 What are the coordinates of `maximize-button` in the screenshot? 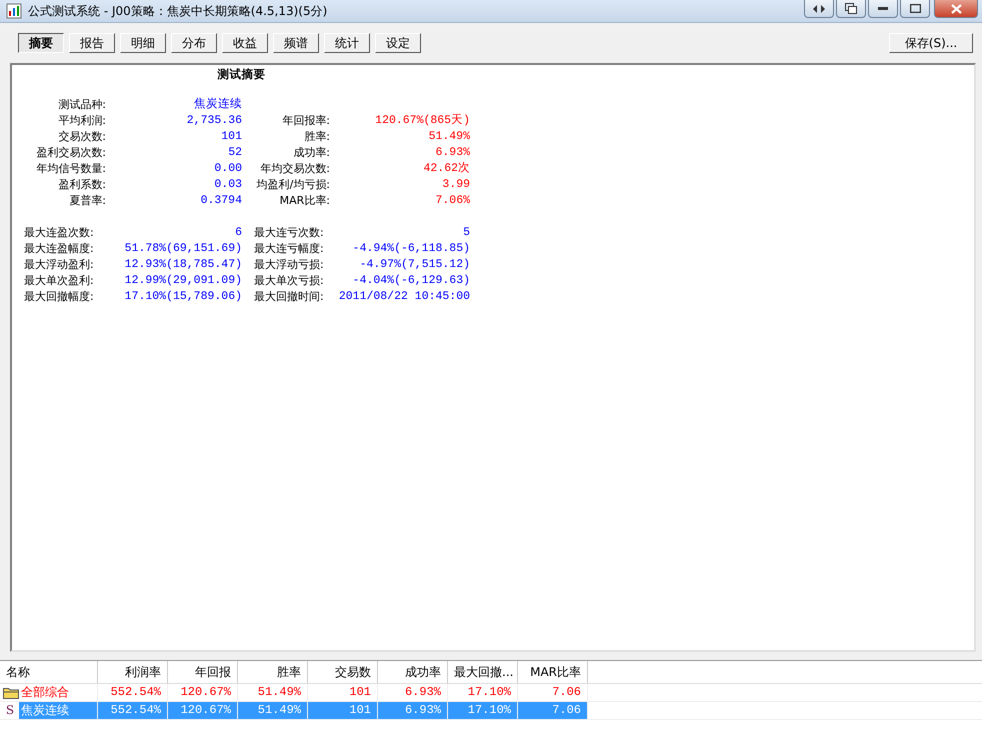 It's located at (915, 9).